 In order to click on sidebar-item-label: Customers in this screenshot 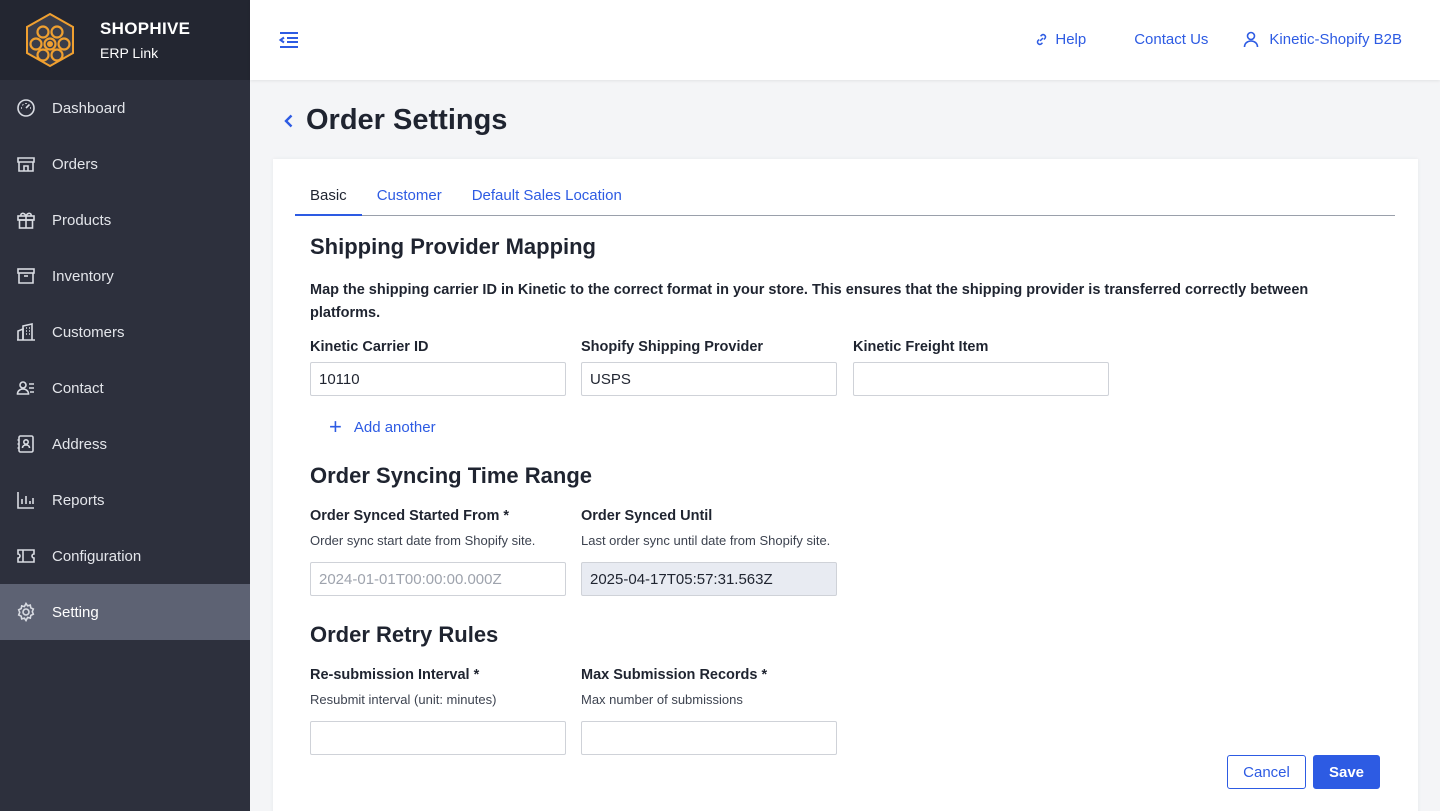, I will do `click(88, 332)`.